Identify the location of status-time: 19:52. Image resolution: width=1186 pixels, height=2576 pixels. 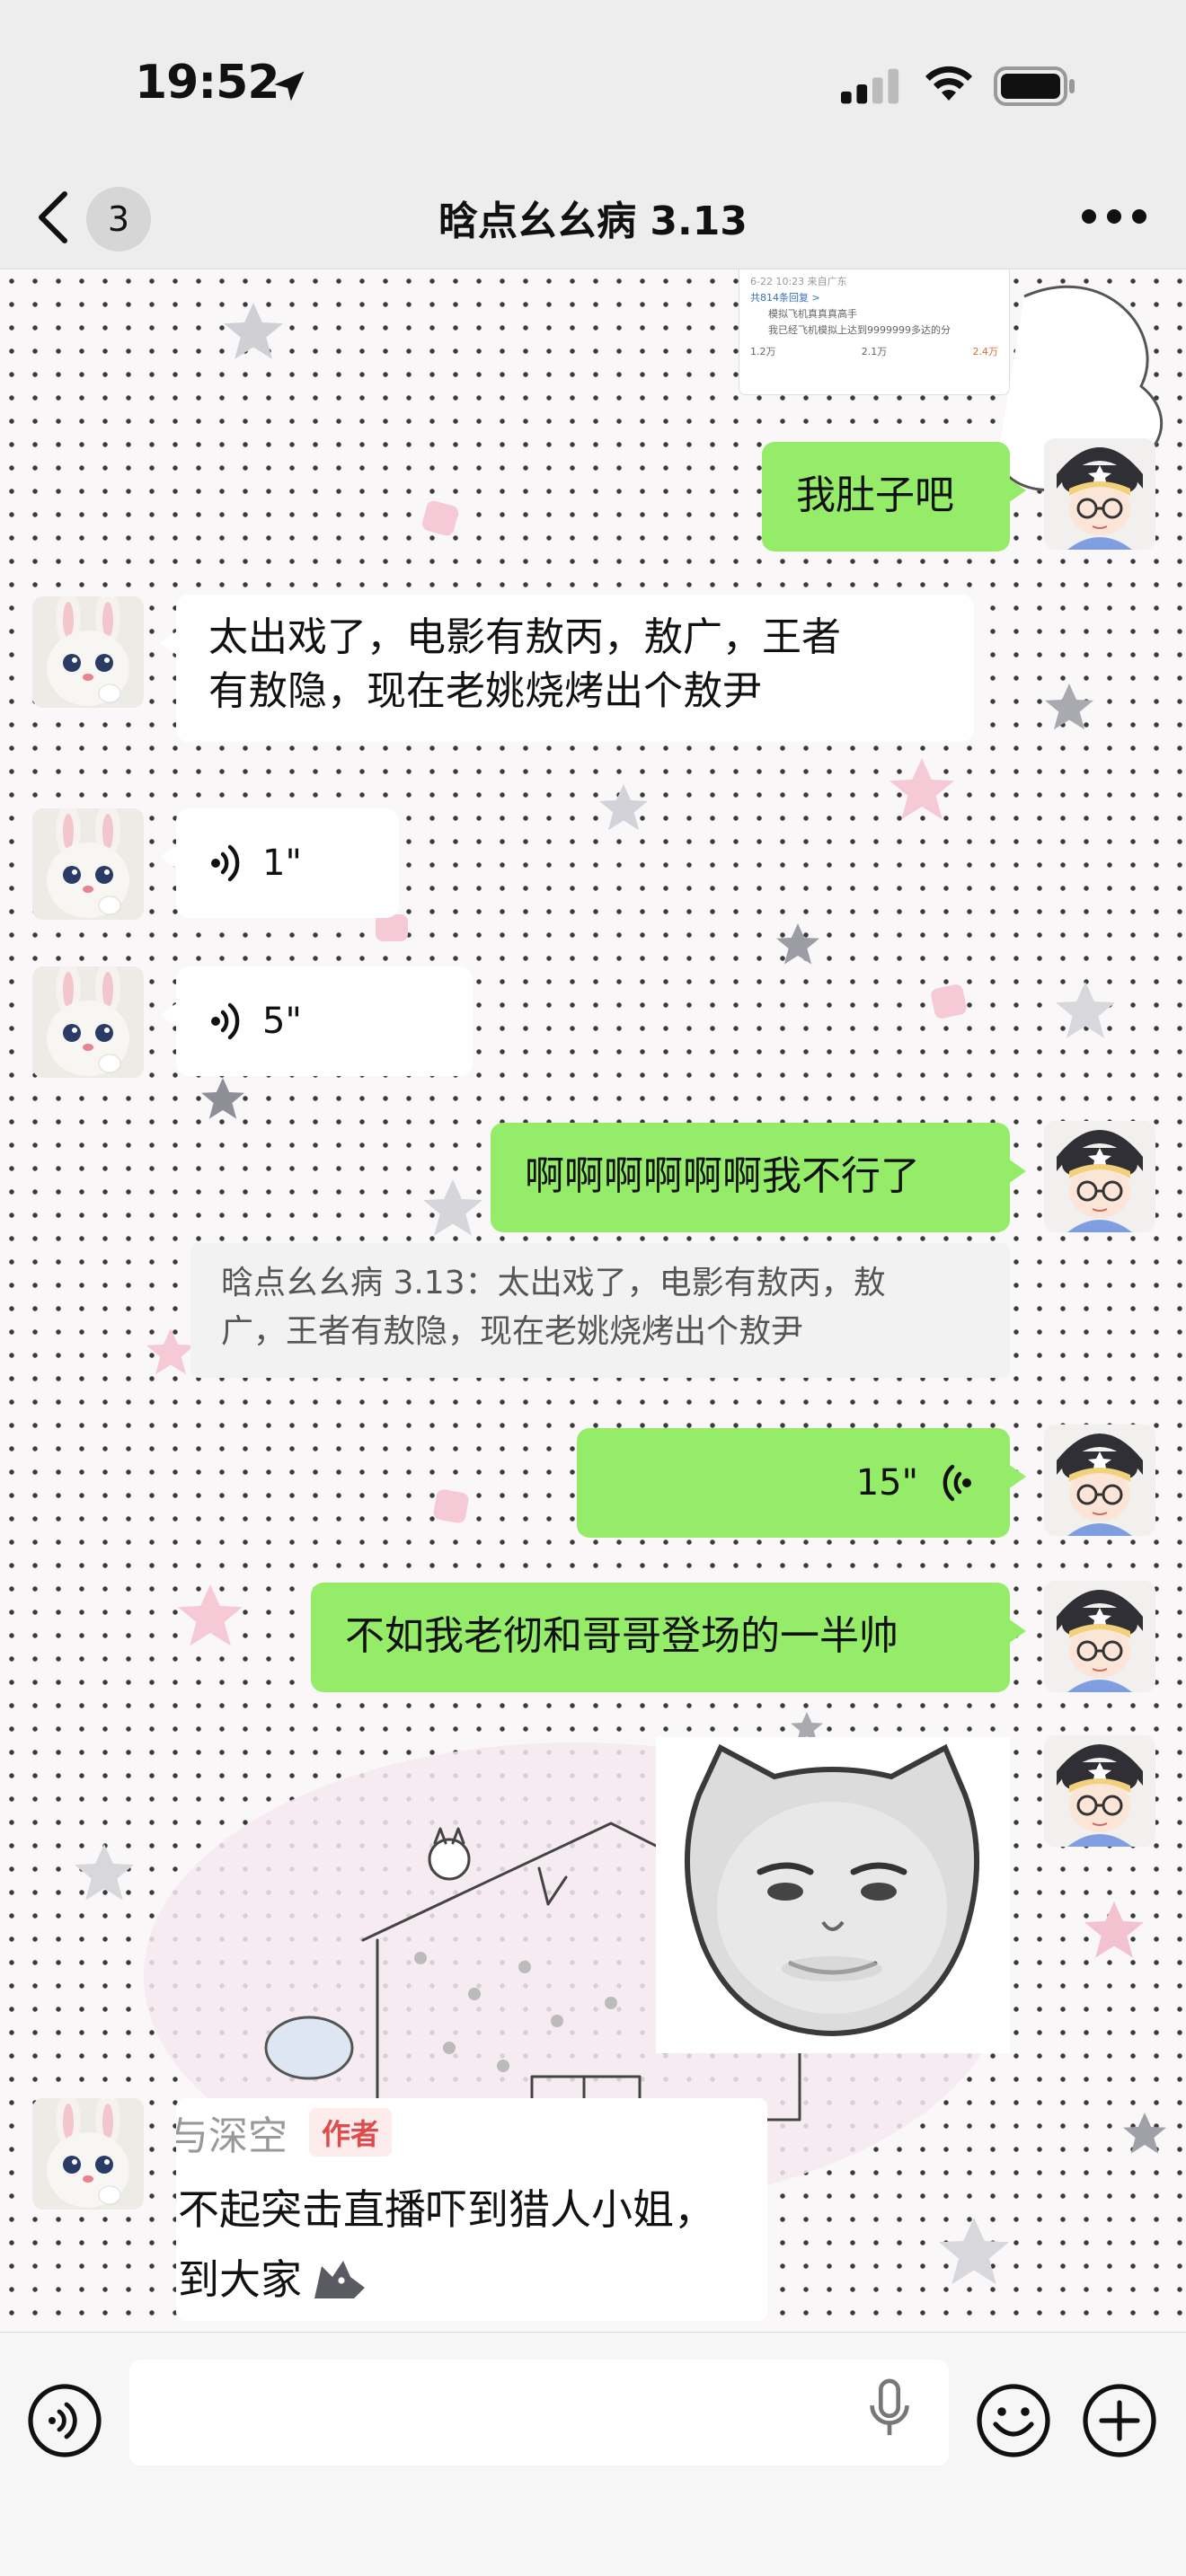
(207, 83).